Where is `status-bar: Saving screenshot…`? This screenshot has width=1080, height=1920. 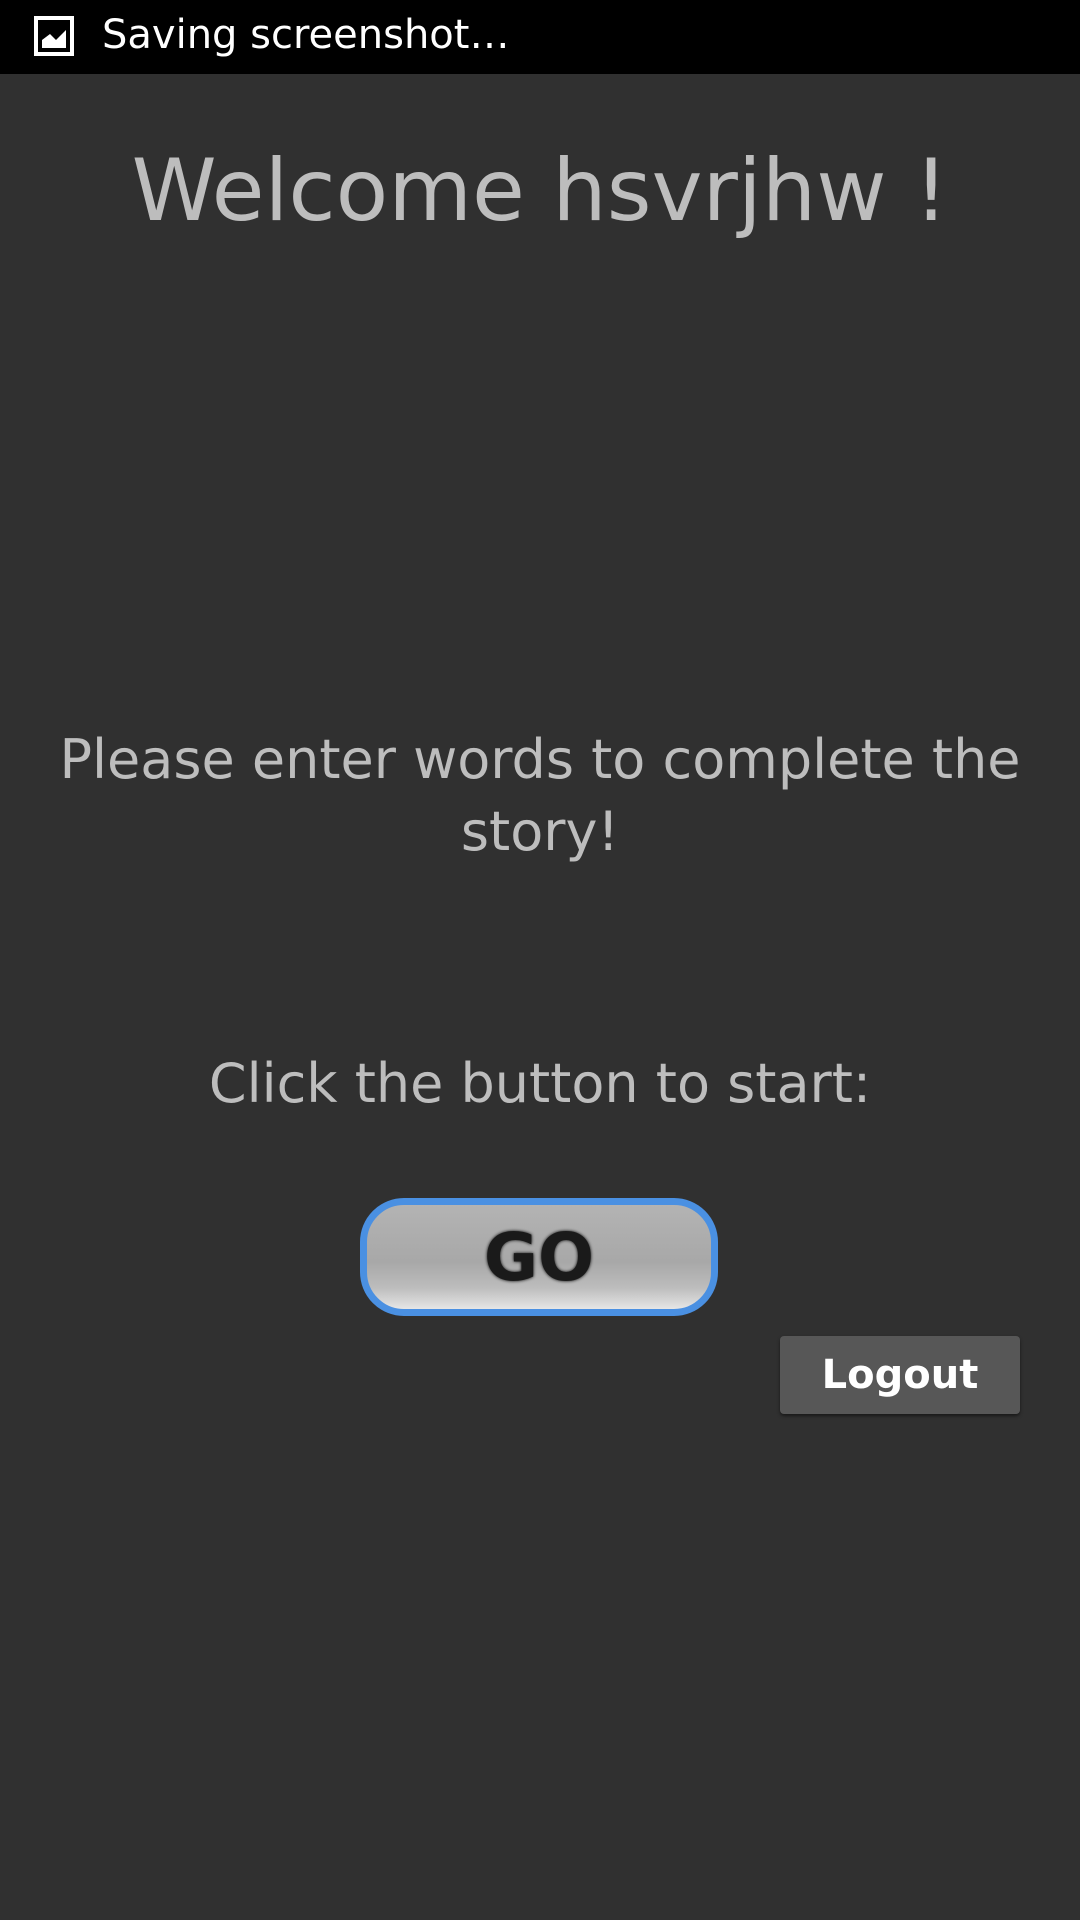 status-bar: Saving screenshot… is located at coordinates (540, 37).